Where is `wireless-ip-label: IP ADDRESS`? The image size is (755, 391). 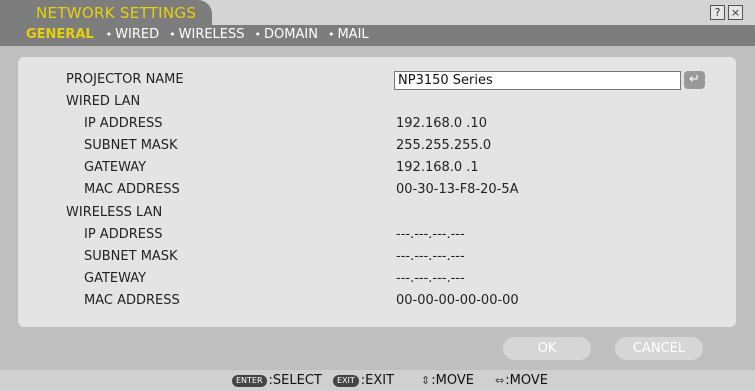
wireless-ip-label: IP ADDRESS is located at coordinates (123, 234).